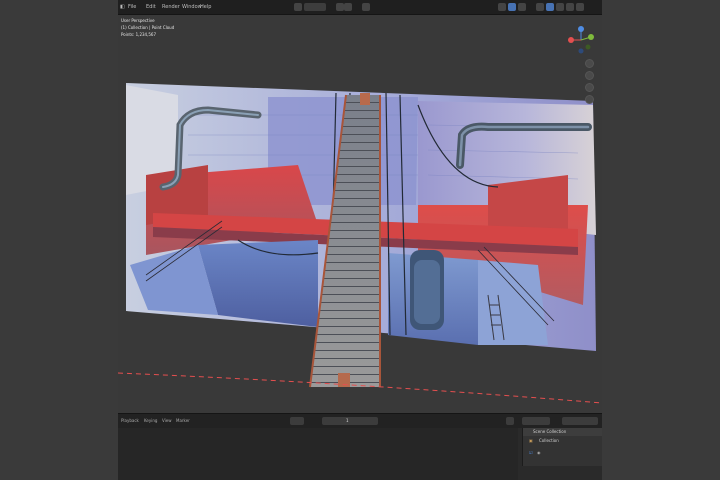  Describe the element at coordinates (540, 7) in the screenshot. I see `shading-wireframe-icon` at that location.